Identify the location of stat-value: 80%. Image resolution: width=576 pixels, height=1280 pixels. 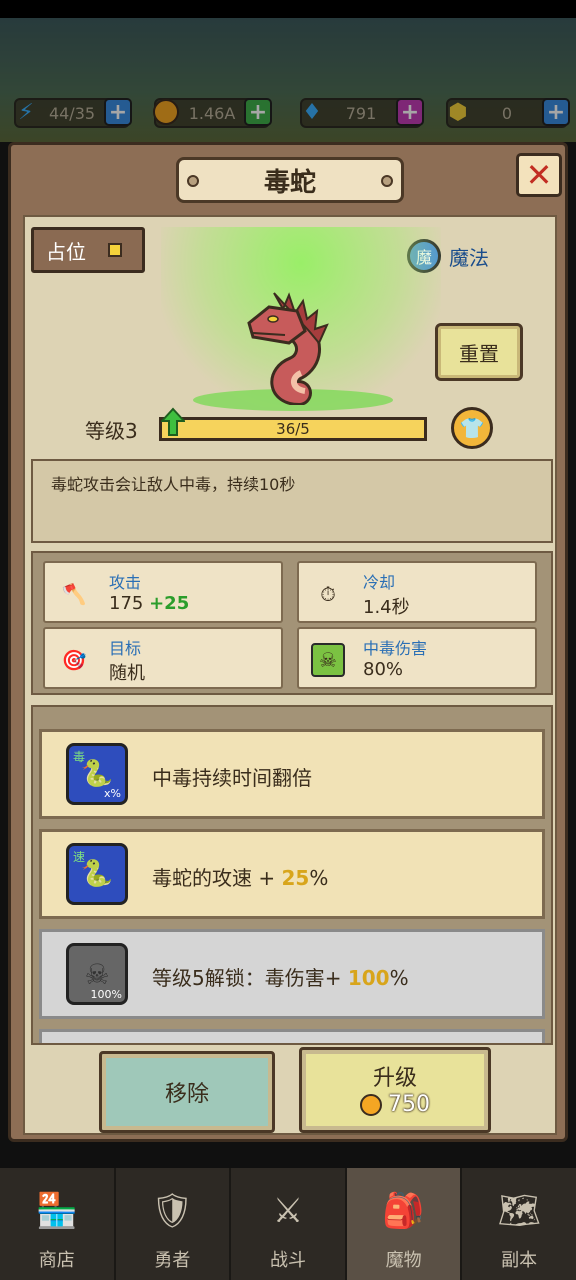
(383, 669).